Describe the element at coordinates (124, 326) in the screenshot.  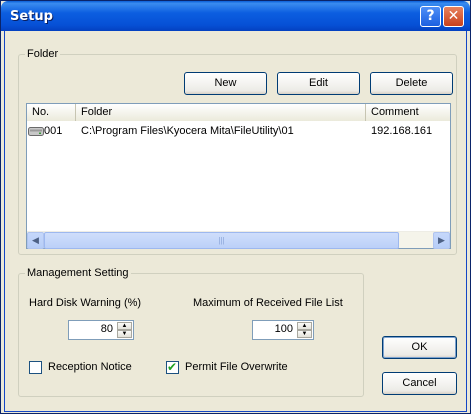
I see `hdd-warning-up-icon: ▲` at that location.